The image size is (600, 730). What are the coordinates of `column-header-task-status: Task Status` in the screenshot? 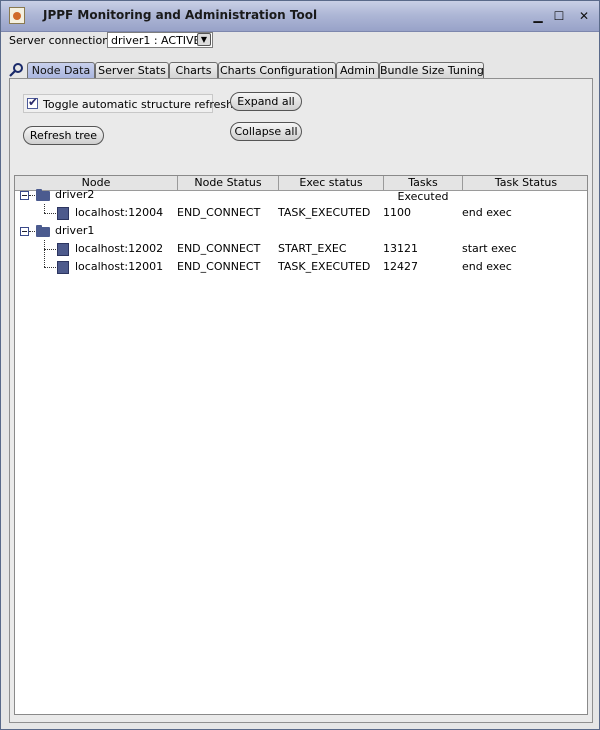 It's located at (525, 183).